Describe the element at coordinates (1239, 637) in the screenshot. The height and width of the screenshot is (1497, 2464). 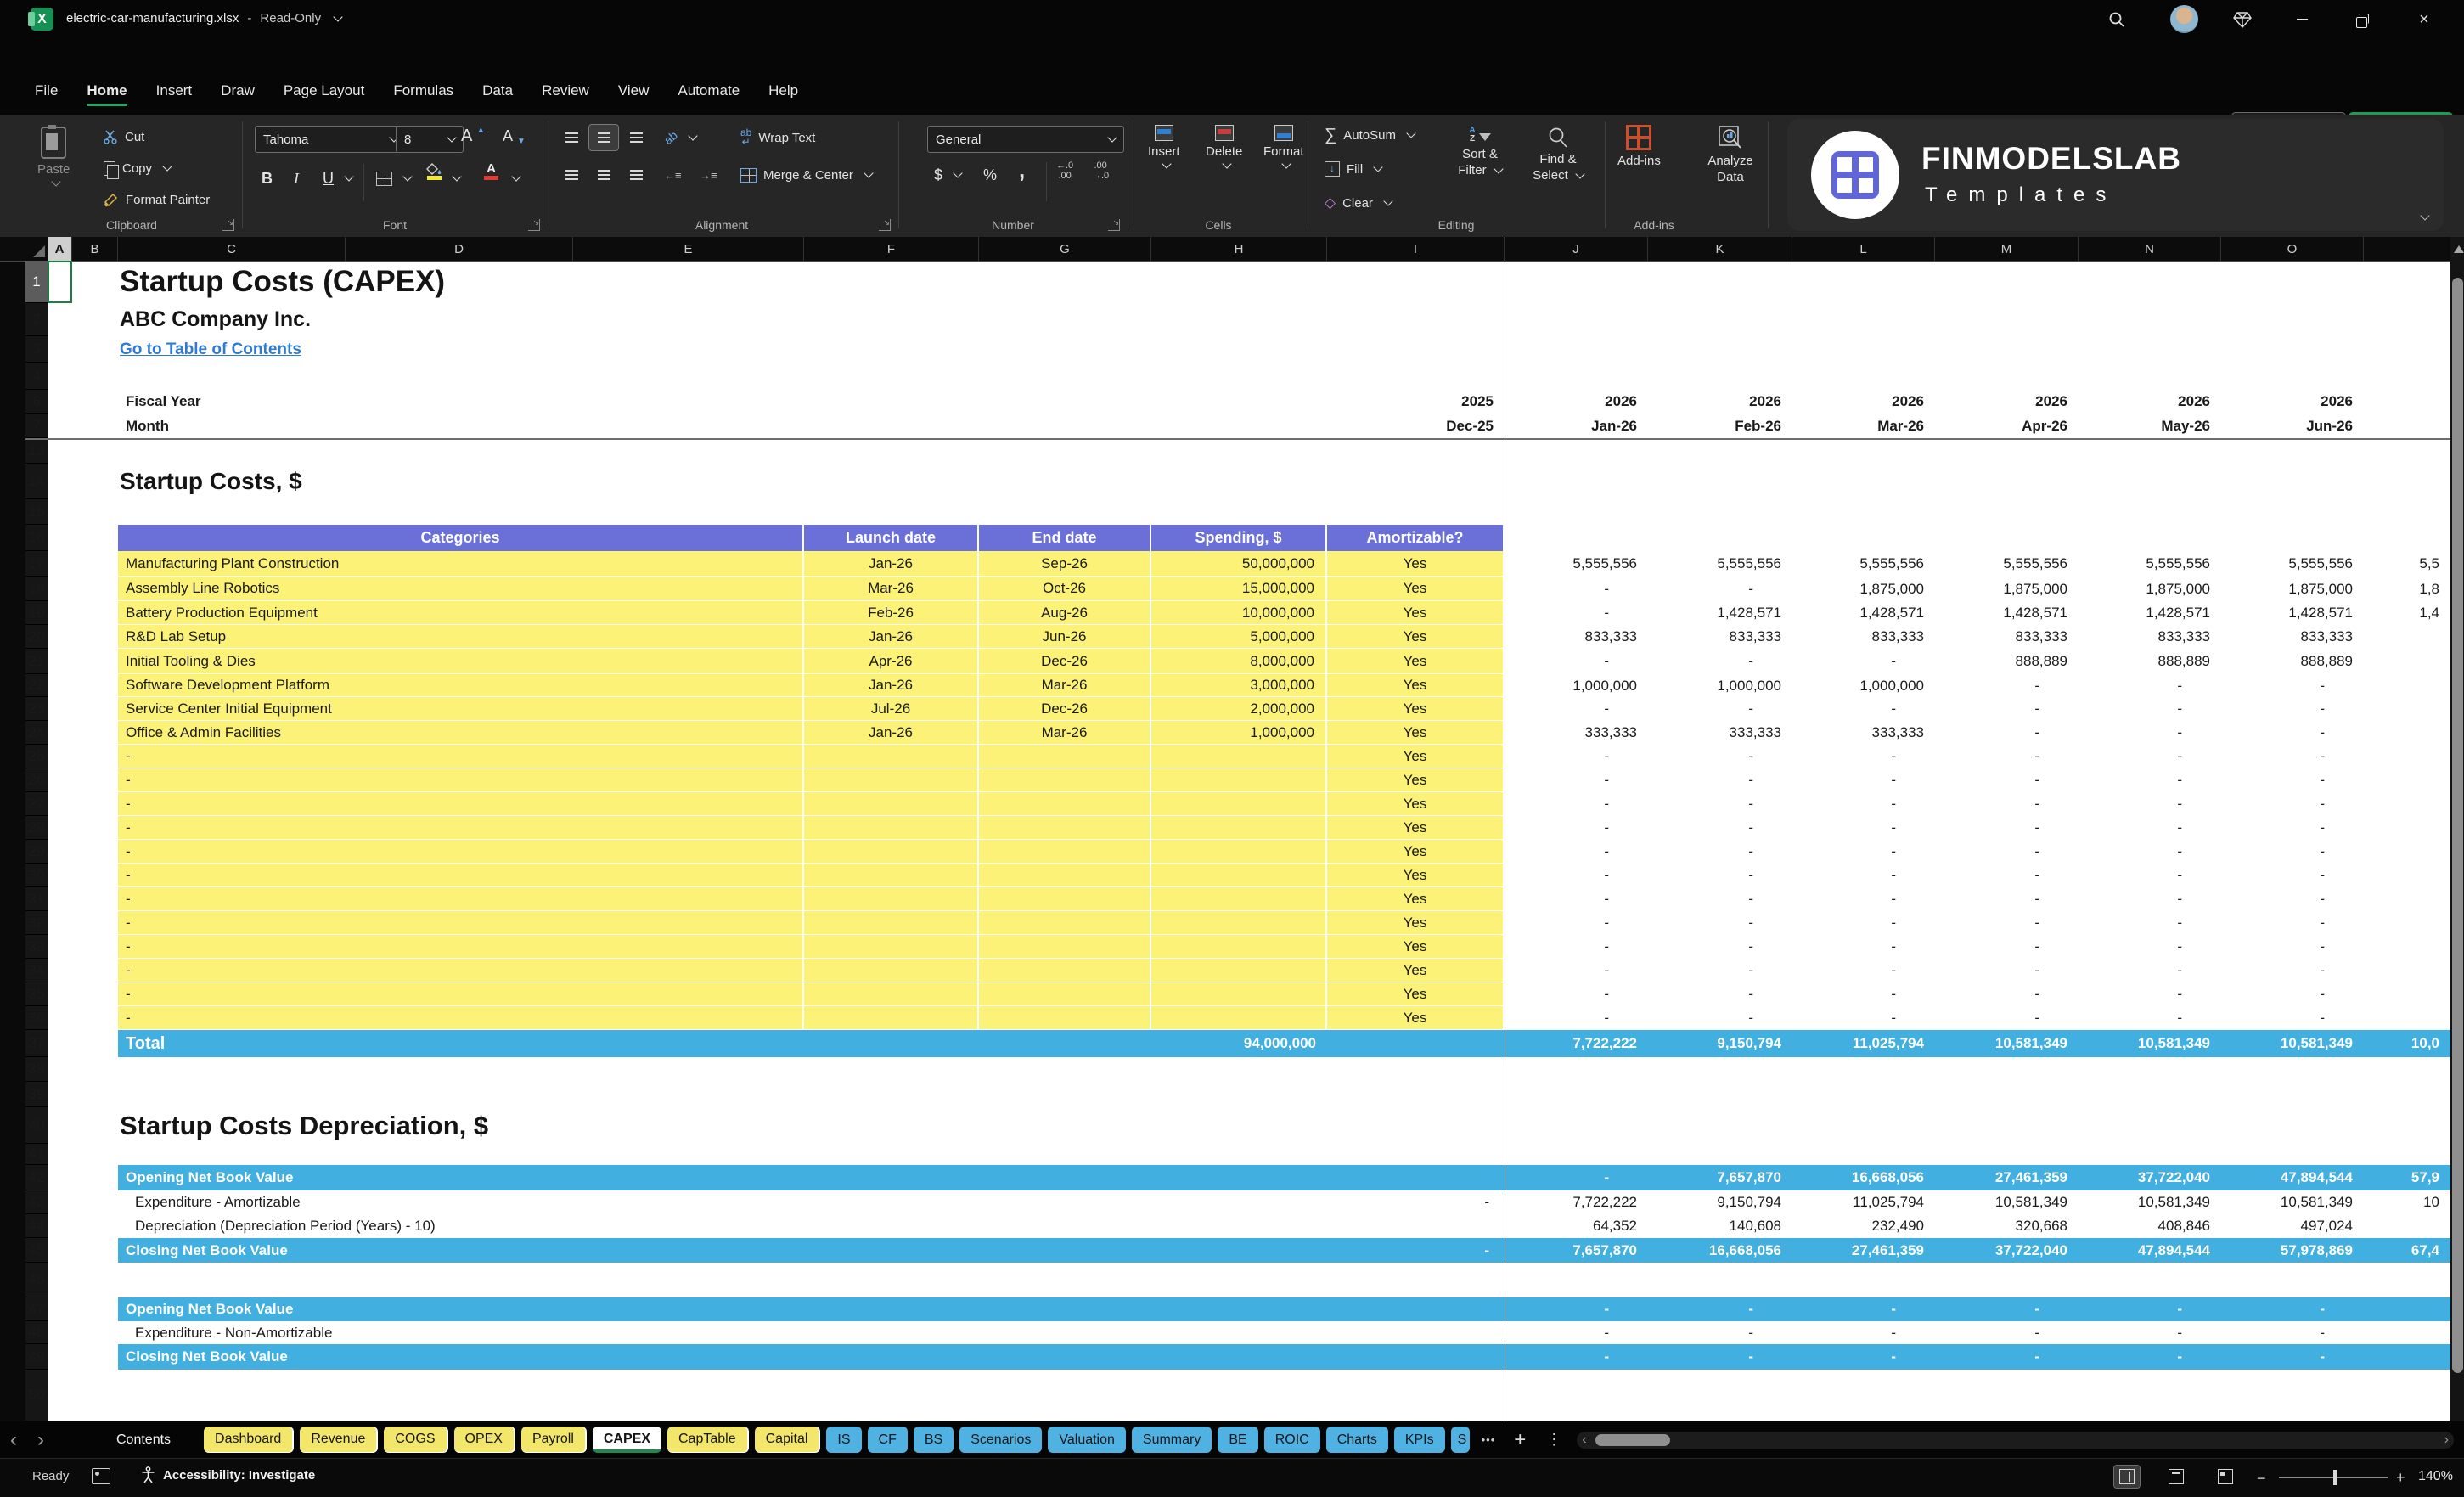
I see `spending-cell: 5,000,000` at that location.